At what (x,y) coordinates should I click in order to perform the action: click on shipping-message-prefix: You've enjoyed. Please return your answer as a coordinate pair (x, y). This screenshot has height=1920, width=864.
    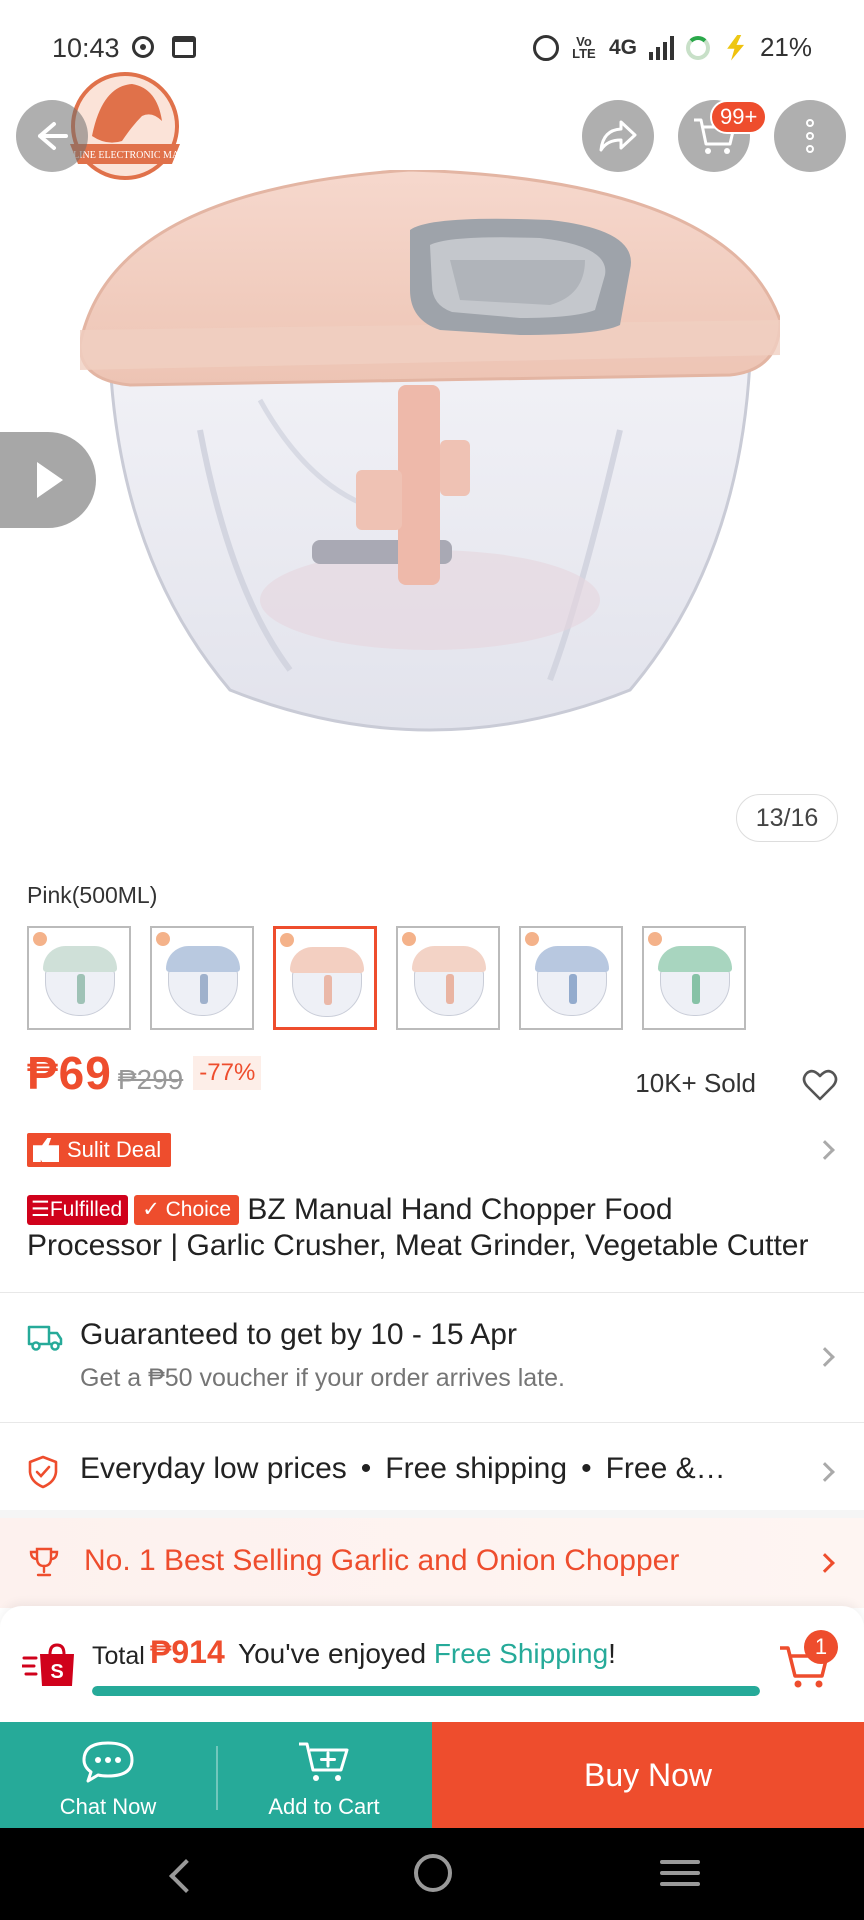
    Looking at the image, I should click on (336, 1653).